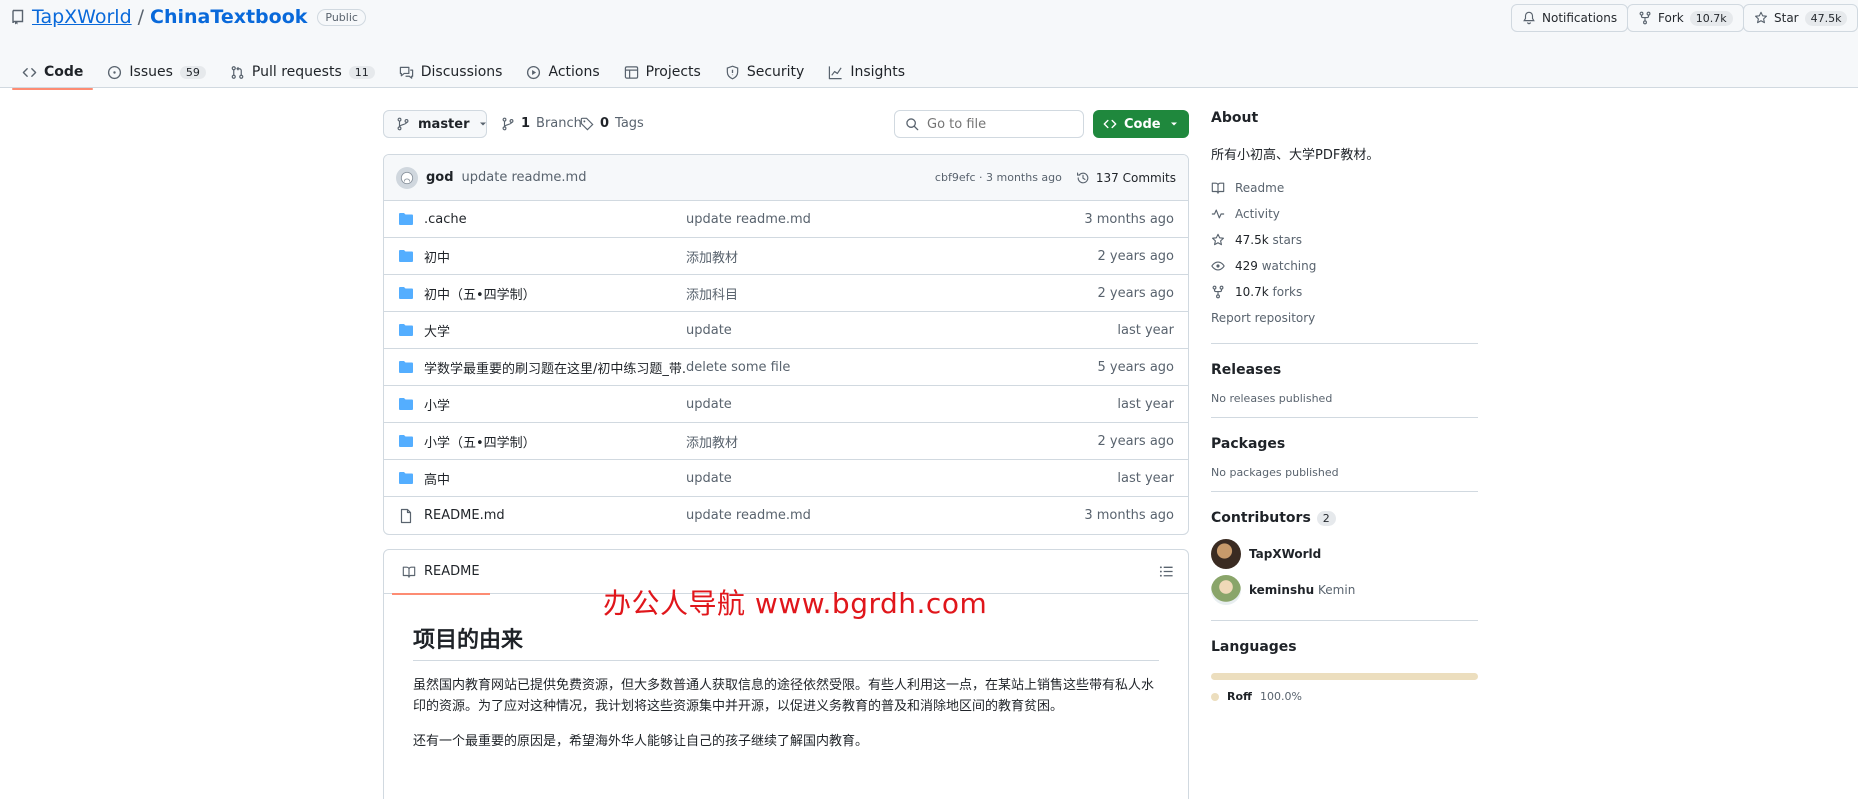  Describe the element at coordinates (912, 124) in the screenshot. I see `search-icon` at that location.